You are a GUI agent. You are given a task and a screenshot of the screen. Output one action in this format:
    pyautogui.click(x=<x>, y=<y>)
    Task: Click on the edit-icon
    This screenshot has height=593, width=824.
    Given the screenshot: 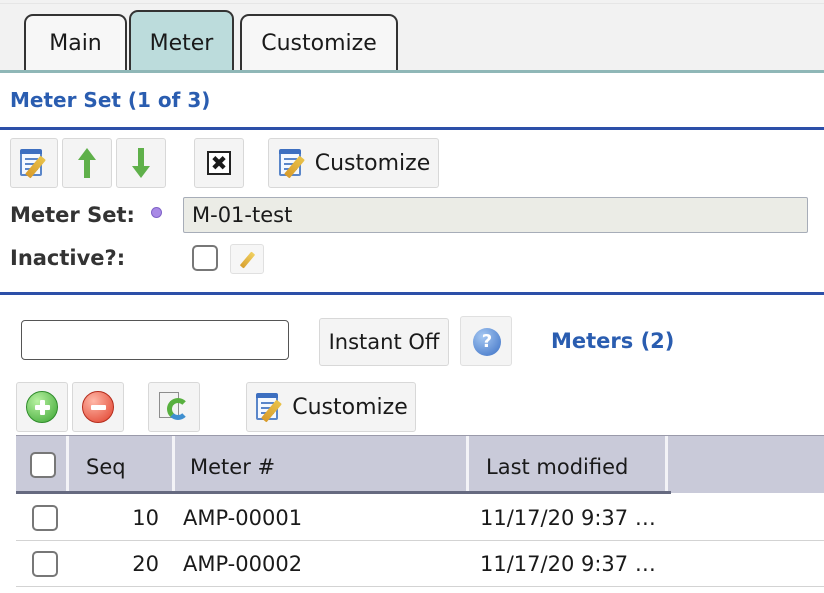 What is the action you would take?
    pyautogui.click(x=34, y=163)
    